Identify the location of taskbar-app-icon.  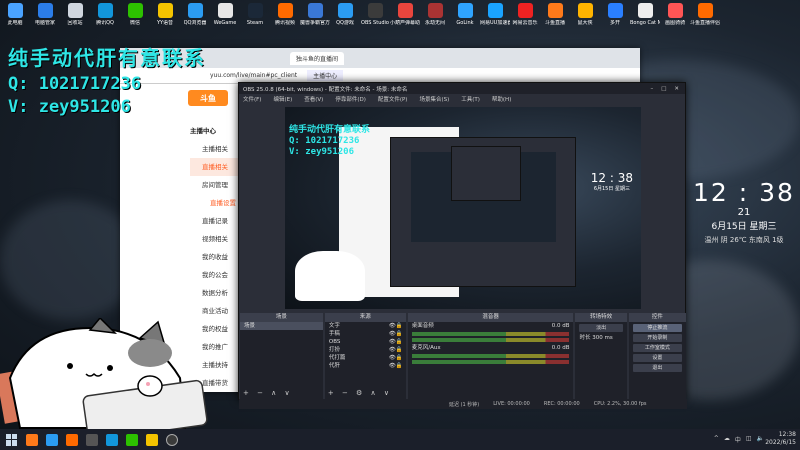
(92, 439).